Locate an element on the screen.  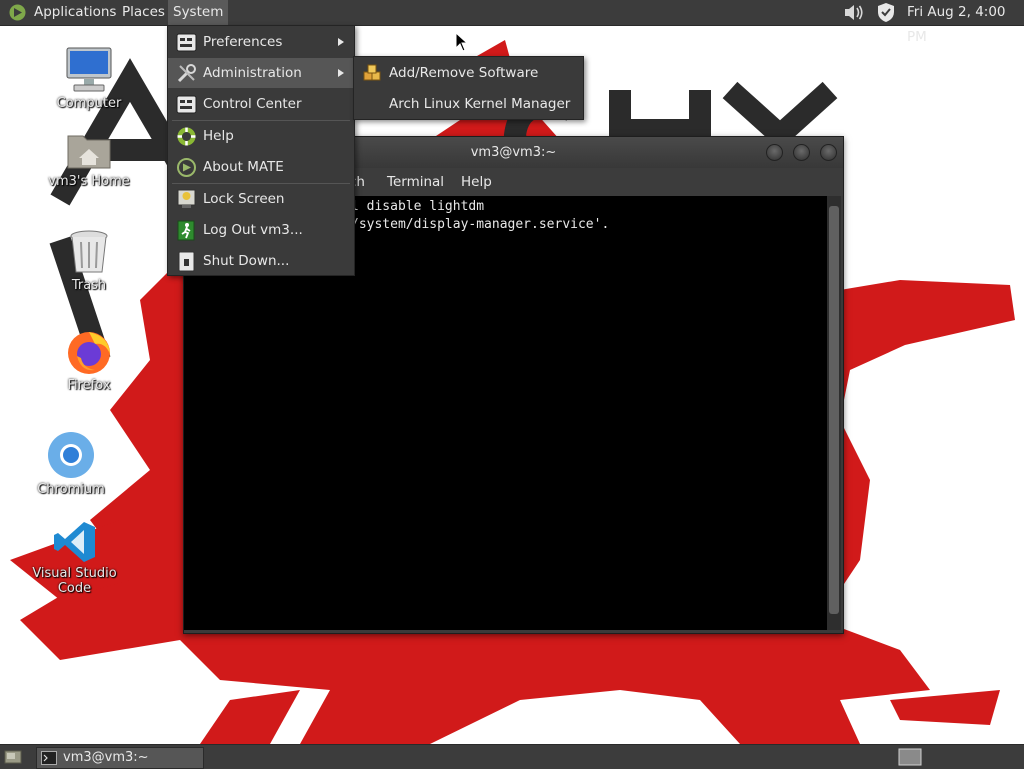
computer-icon is located at coordinates (89, 69).